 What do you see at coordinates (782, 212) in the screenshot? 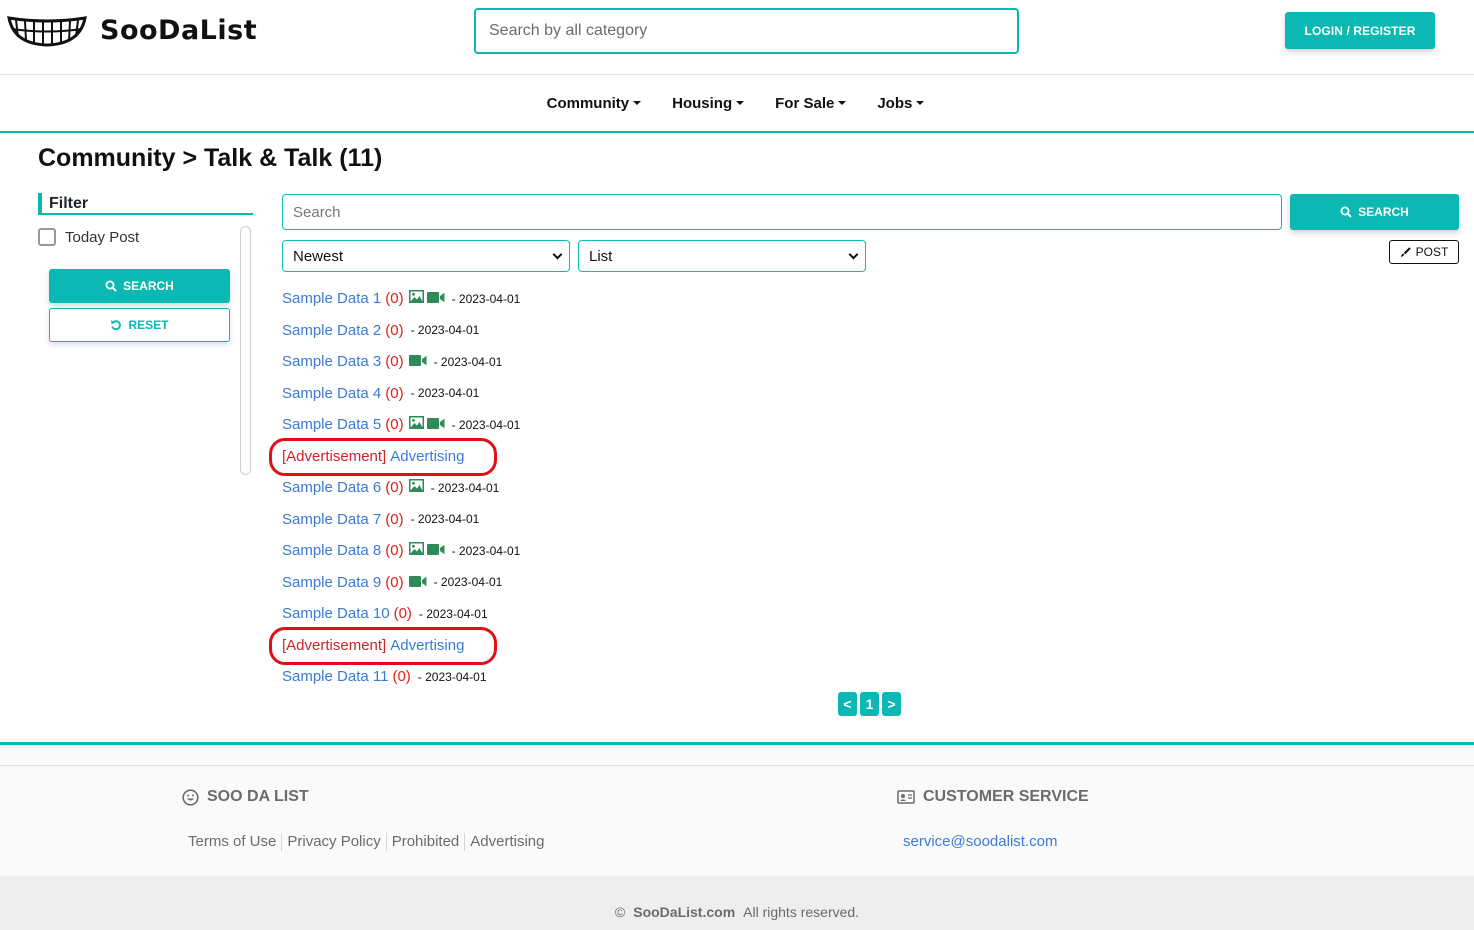
I see `board-search-input` at bounding box center [782, 212].